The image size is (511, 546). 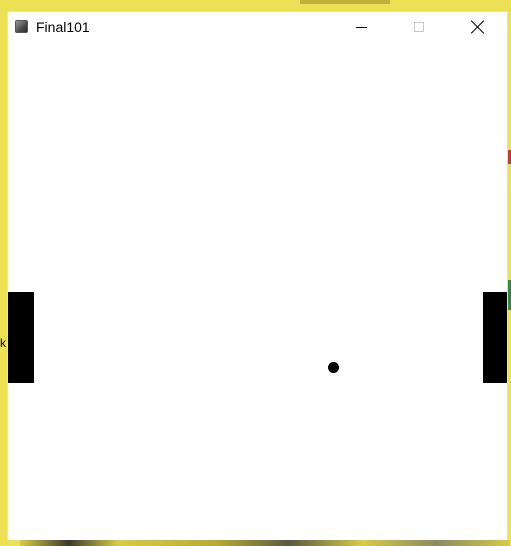 I want to click on ball, so click(x=333, y=367).